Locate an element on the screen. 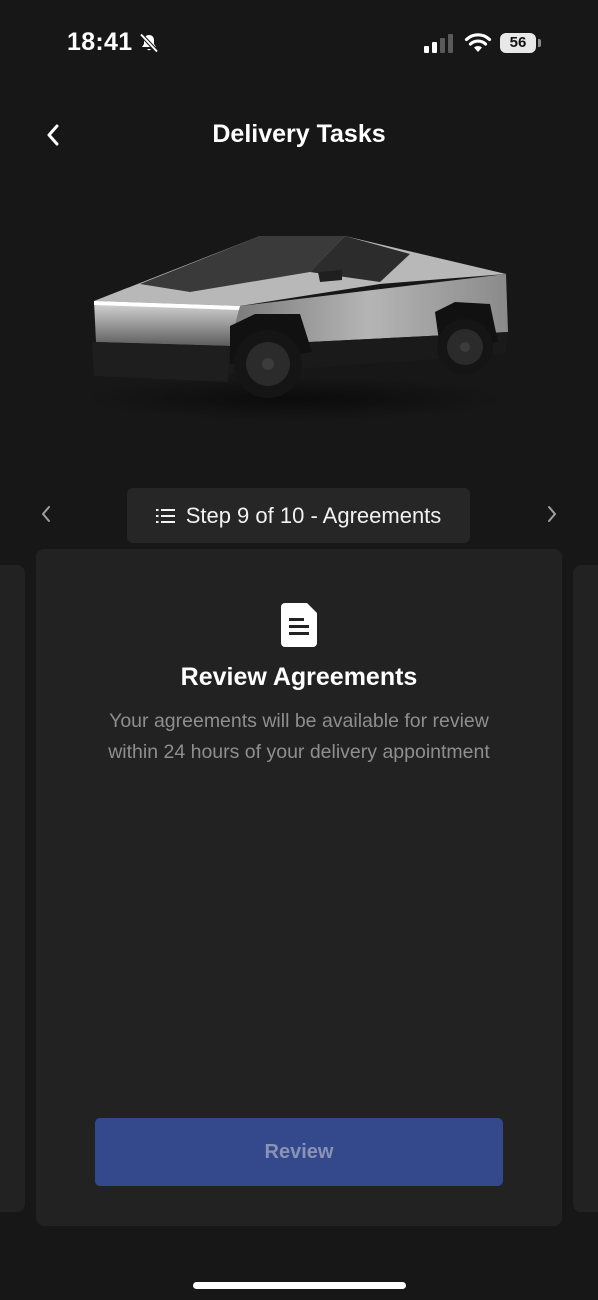 The height and width of the screenshot is (1300, 598). chevron-left-icon is located at coordinates (46, 514).